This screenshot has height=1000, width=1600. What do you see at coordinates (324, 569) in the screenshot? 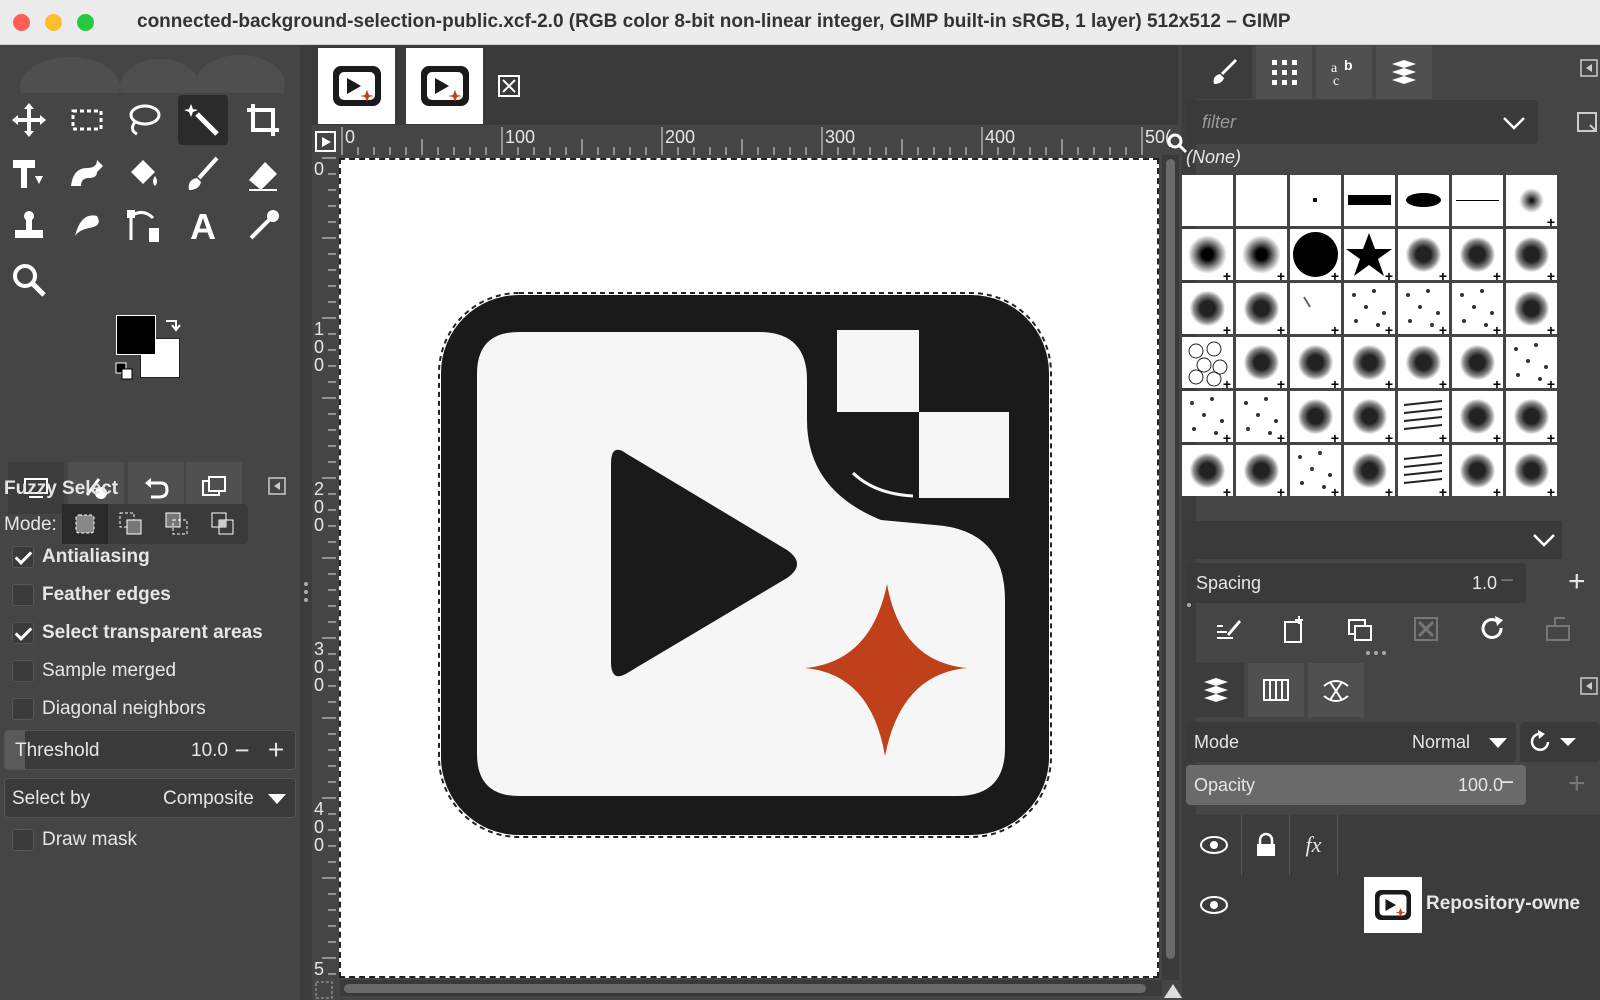
I see `vertical-ruler: 0 100 200 300 400 5` at bounding box center [324, 569].